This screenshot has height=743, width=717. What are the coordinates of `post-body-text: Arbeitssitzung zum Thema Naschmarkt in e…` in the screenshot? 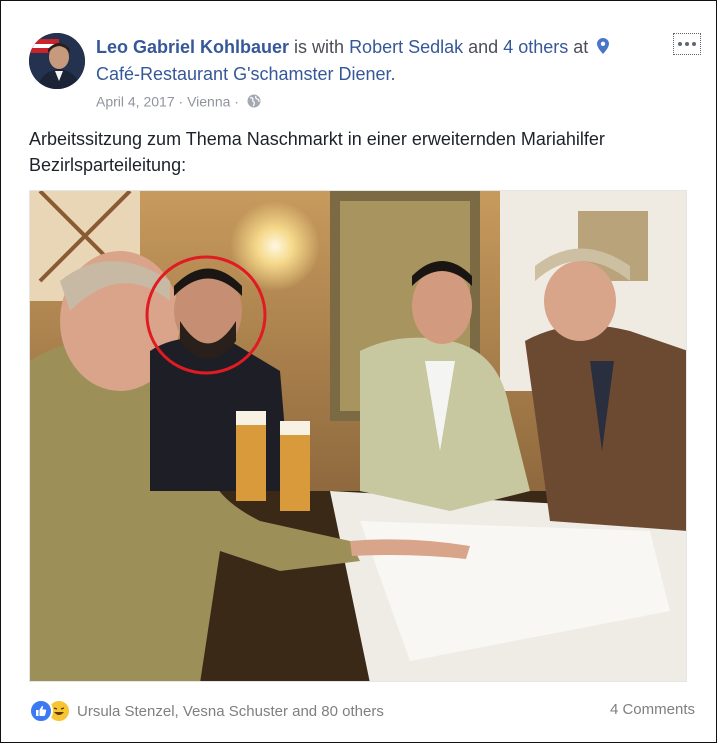 It's located at (317, 152).